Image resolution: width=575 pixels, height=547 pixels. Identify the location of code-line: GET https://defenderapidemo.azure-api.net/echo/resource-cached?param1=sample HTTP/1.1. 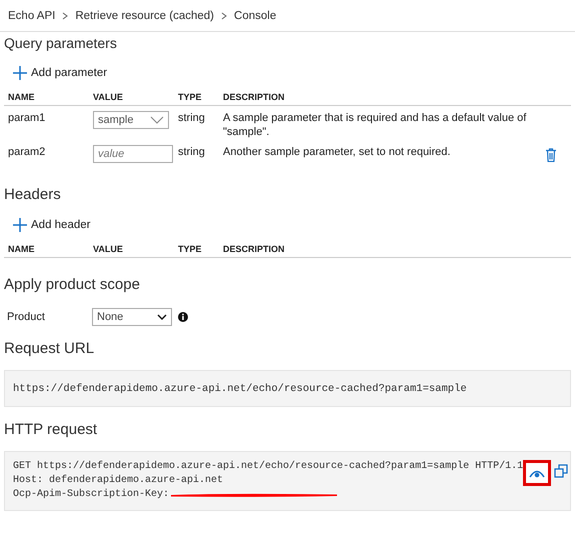
(268, 467).